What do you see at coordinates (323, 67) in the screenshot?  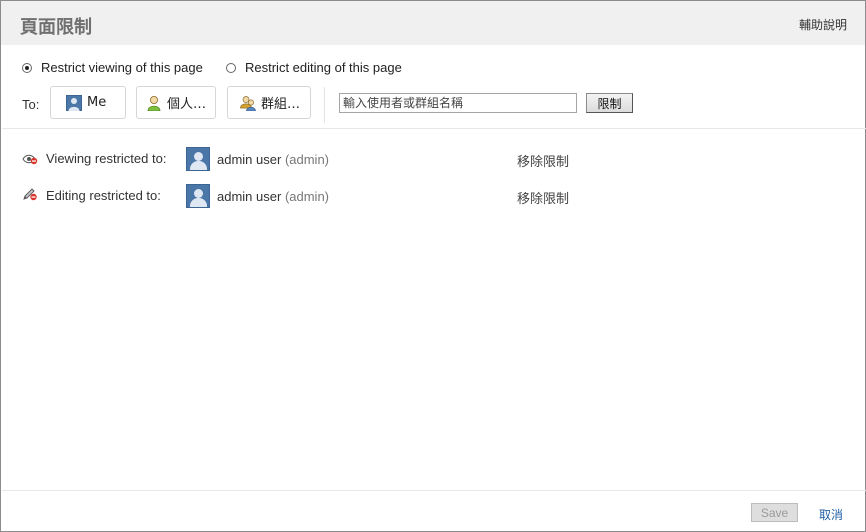 I see `restrict-editing-label: Restrict editing of this page` at bounding box center [323, 67].